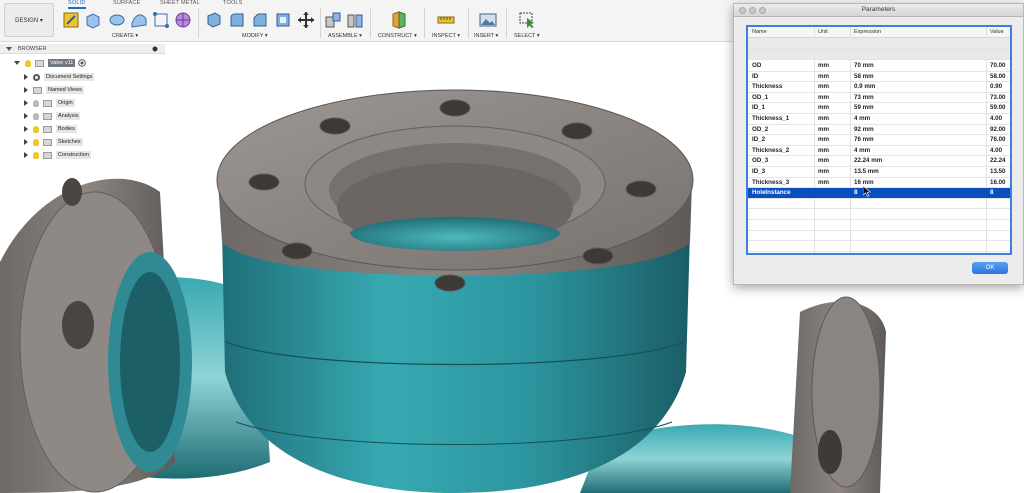  What do you see at coordinates (355, 20) in the screenshot?
I see `joint-icon` at bounding box center [355, 20].